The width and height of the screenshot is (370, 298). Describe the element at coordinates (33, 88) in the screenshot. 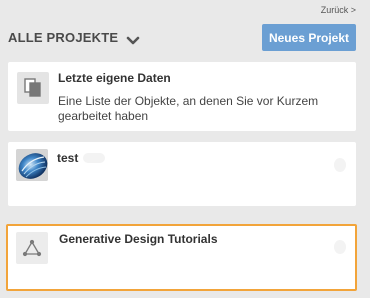

I see `documents-icon` at that location.